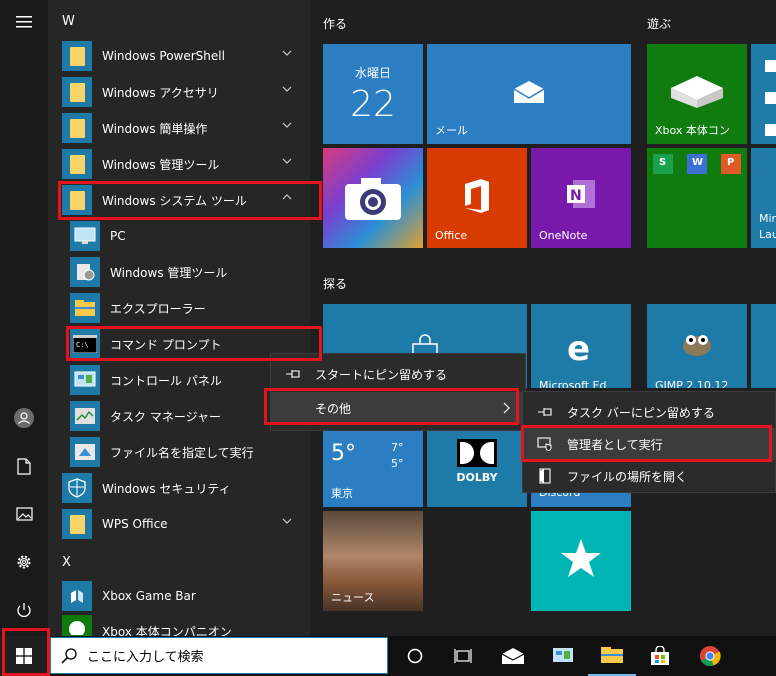 The image size is (776, 676). I want to click on taskbar-chrome-button, so click(710, 656).